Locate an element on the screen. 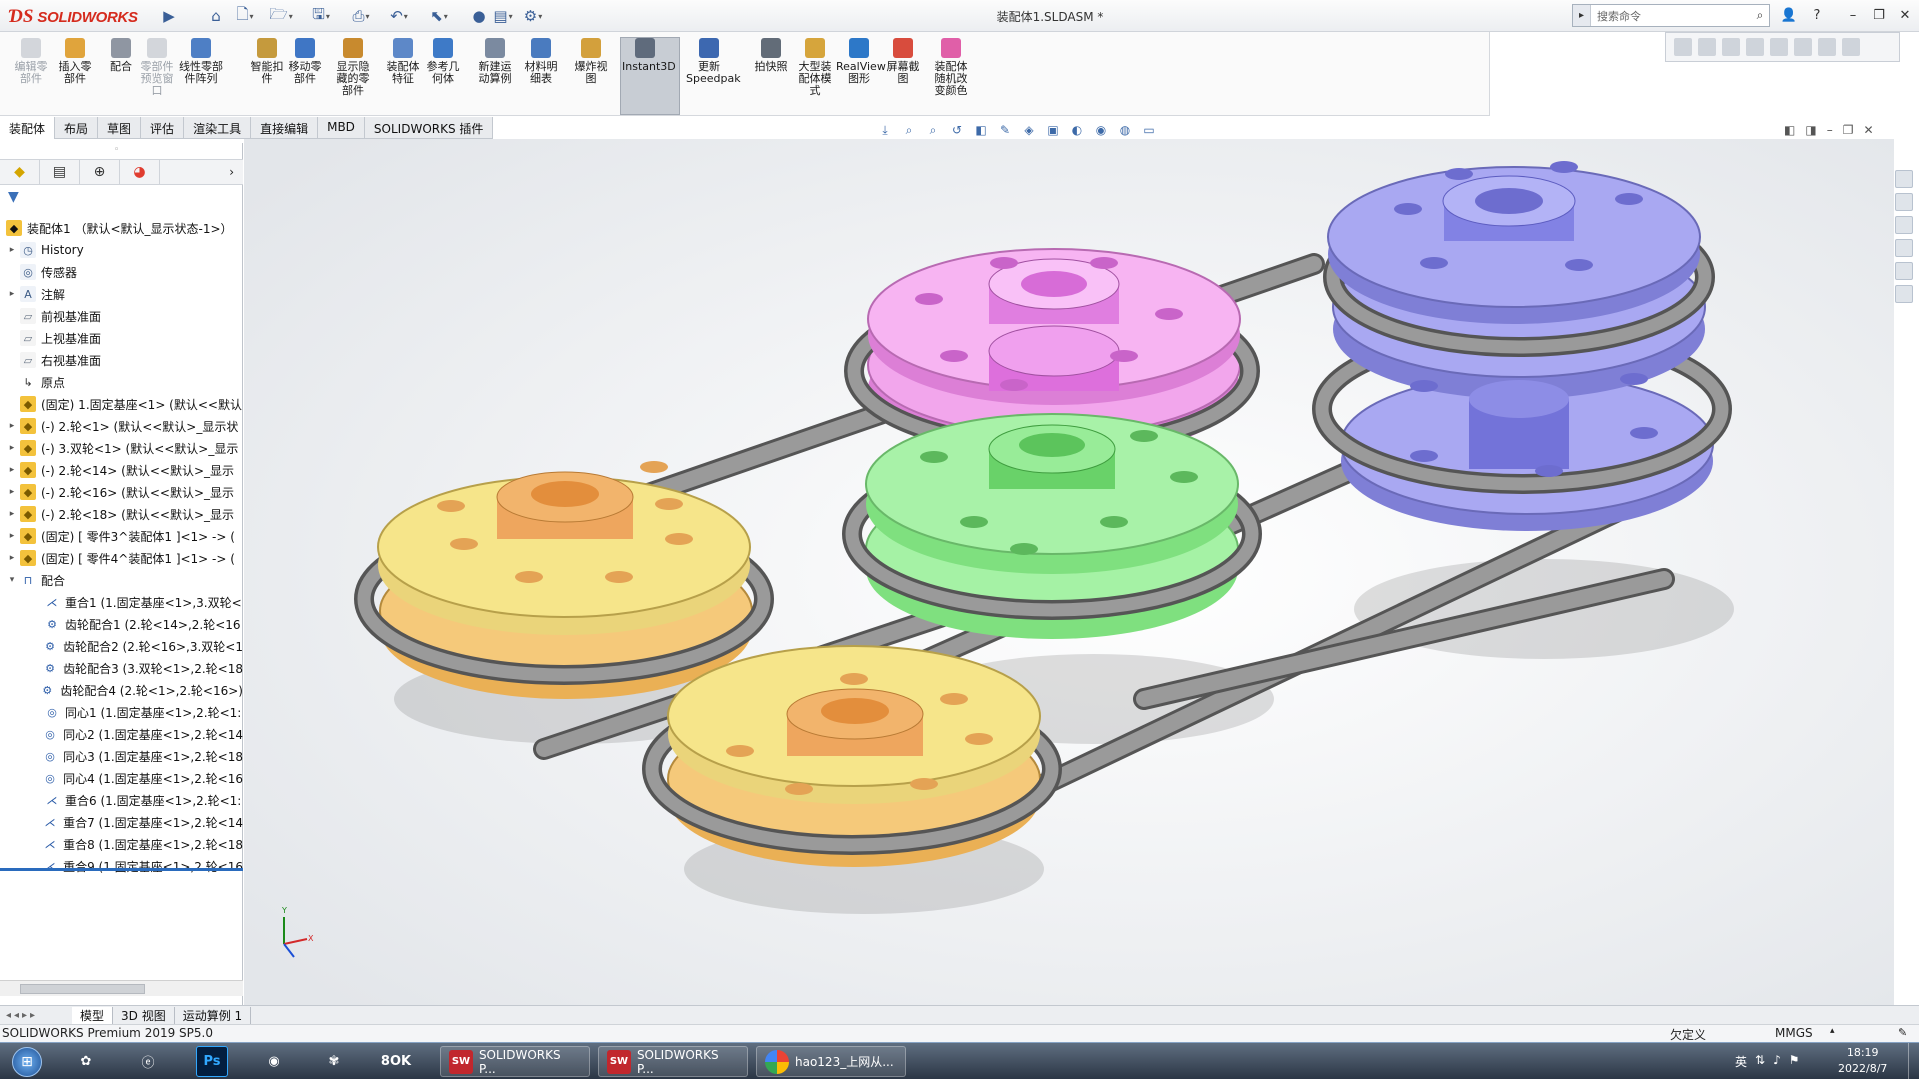 The width and height of the screenshot is (1919, 1080). options-gear-icon: ⚙ ▾ is located at coordinates (533, 16).